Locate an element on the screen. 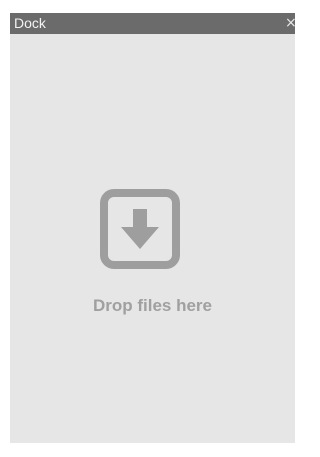 The width and height of the screenshot is (320, 457). dock-title: Dock is located at coordinates (30, 23).